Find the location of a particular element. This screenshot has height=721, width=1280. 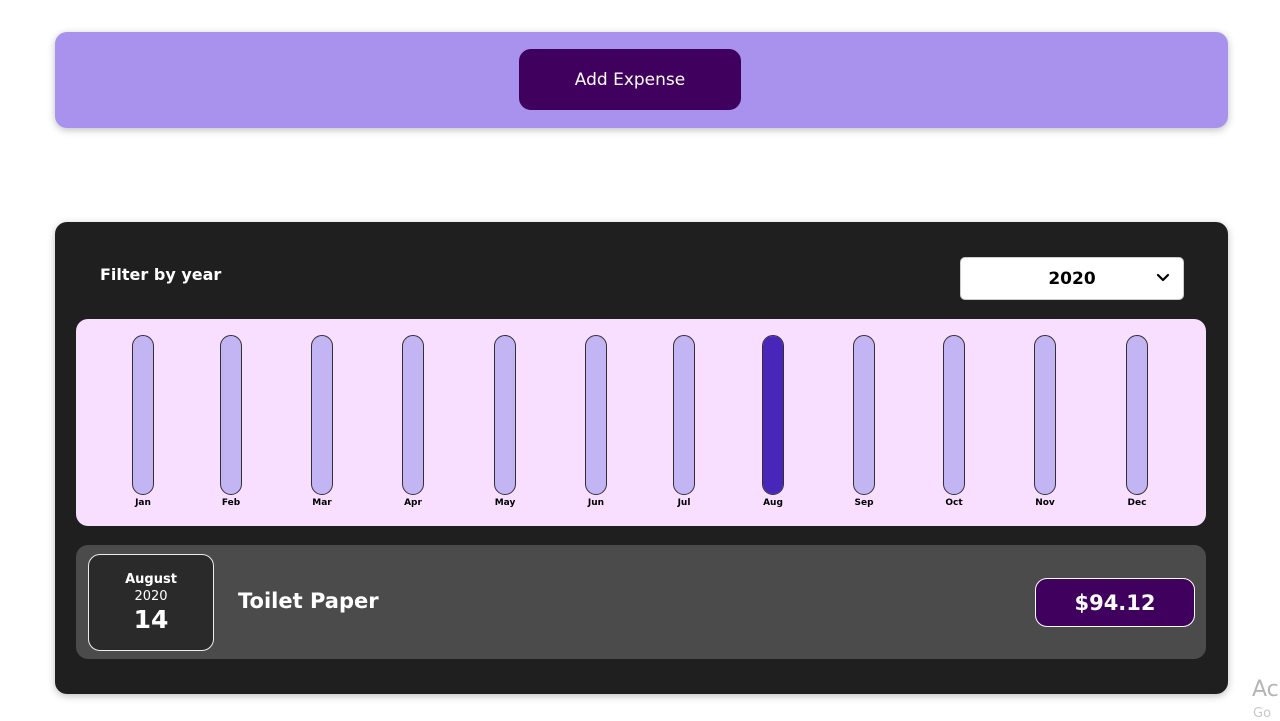

chart-bar-dec: Dec is located at coordinates (1137, 421).